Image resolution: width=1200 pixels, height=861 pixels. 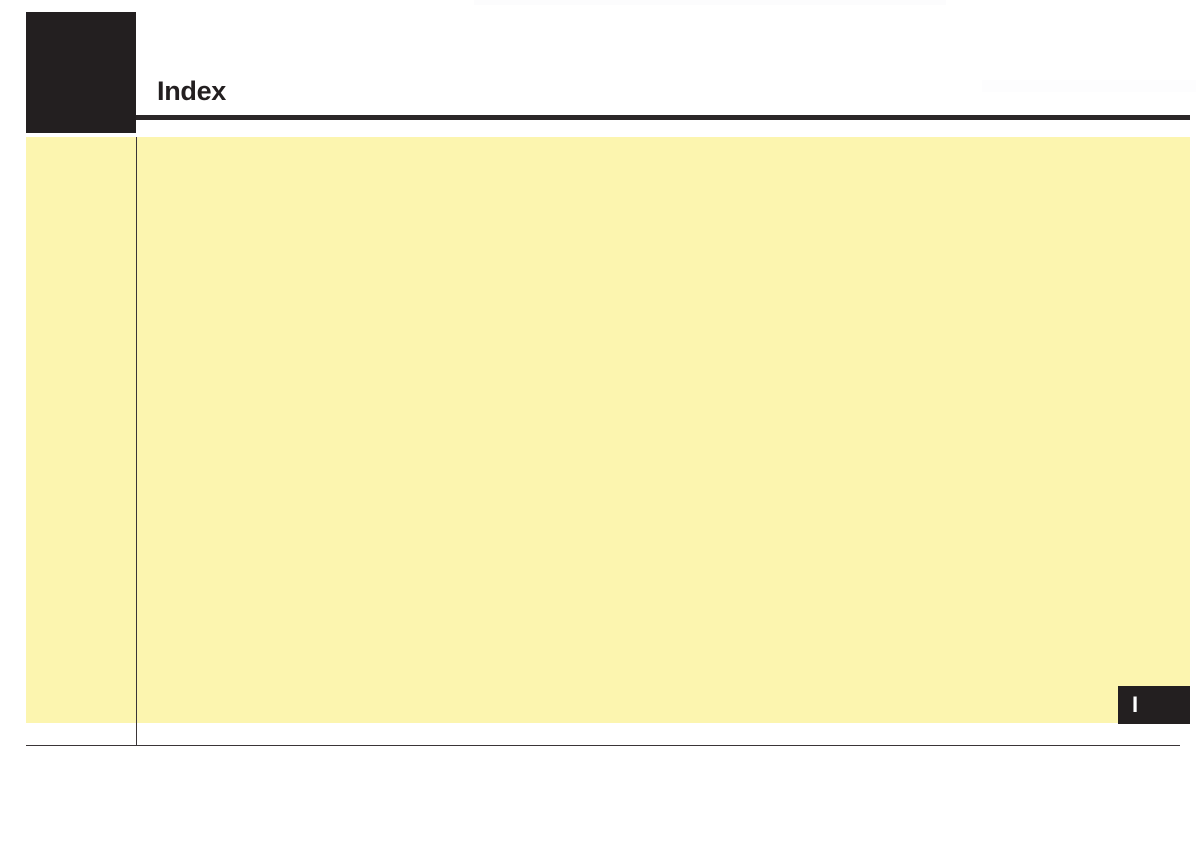 What do you see at coordinates (192, 91) in the screenshot?
I see `page-title: Index` at bounding box center [192, 91].